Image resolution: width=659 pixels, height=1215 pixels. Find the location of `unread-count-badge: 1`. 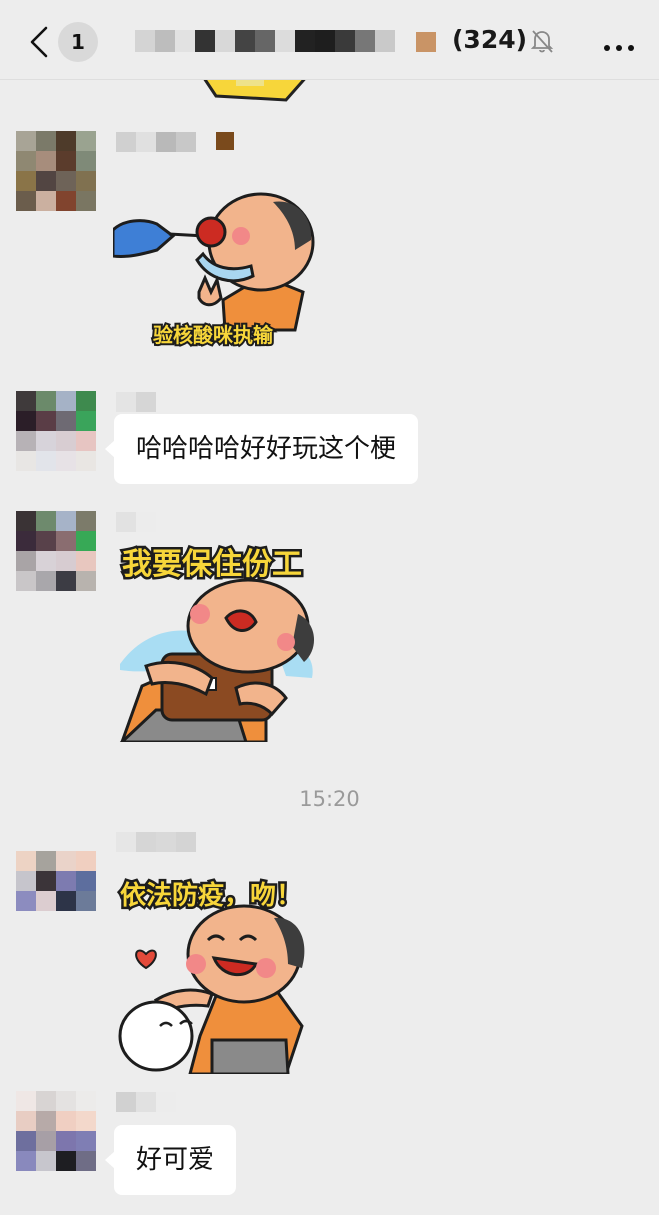

unread-count-badge: 1 is located at coordinates (78, 42).